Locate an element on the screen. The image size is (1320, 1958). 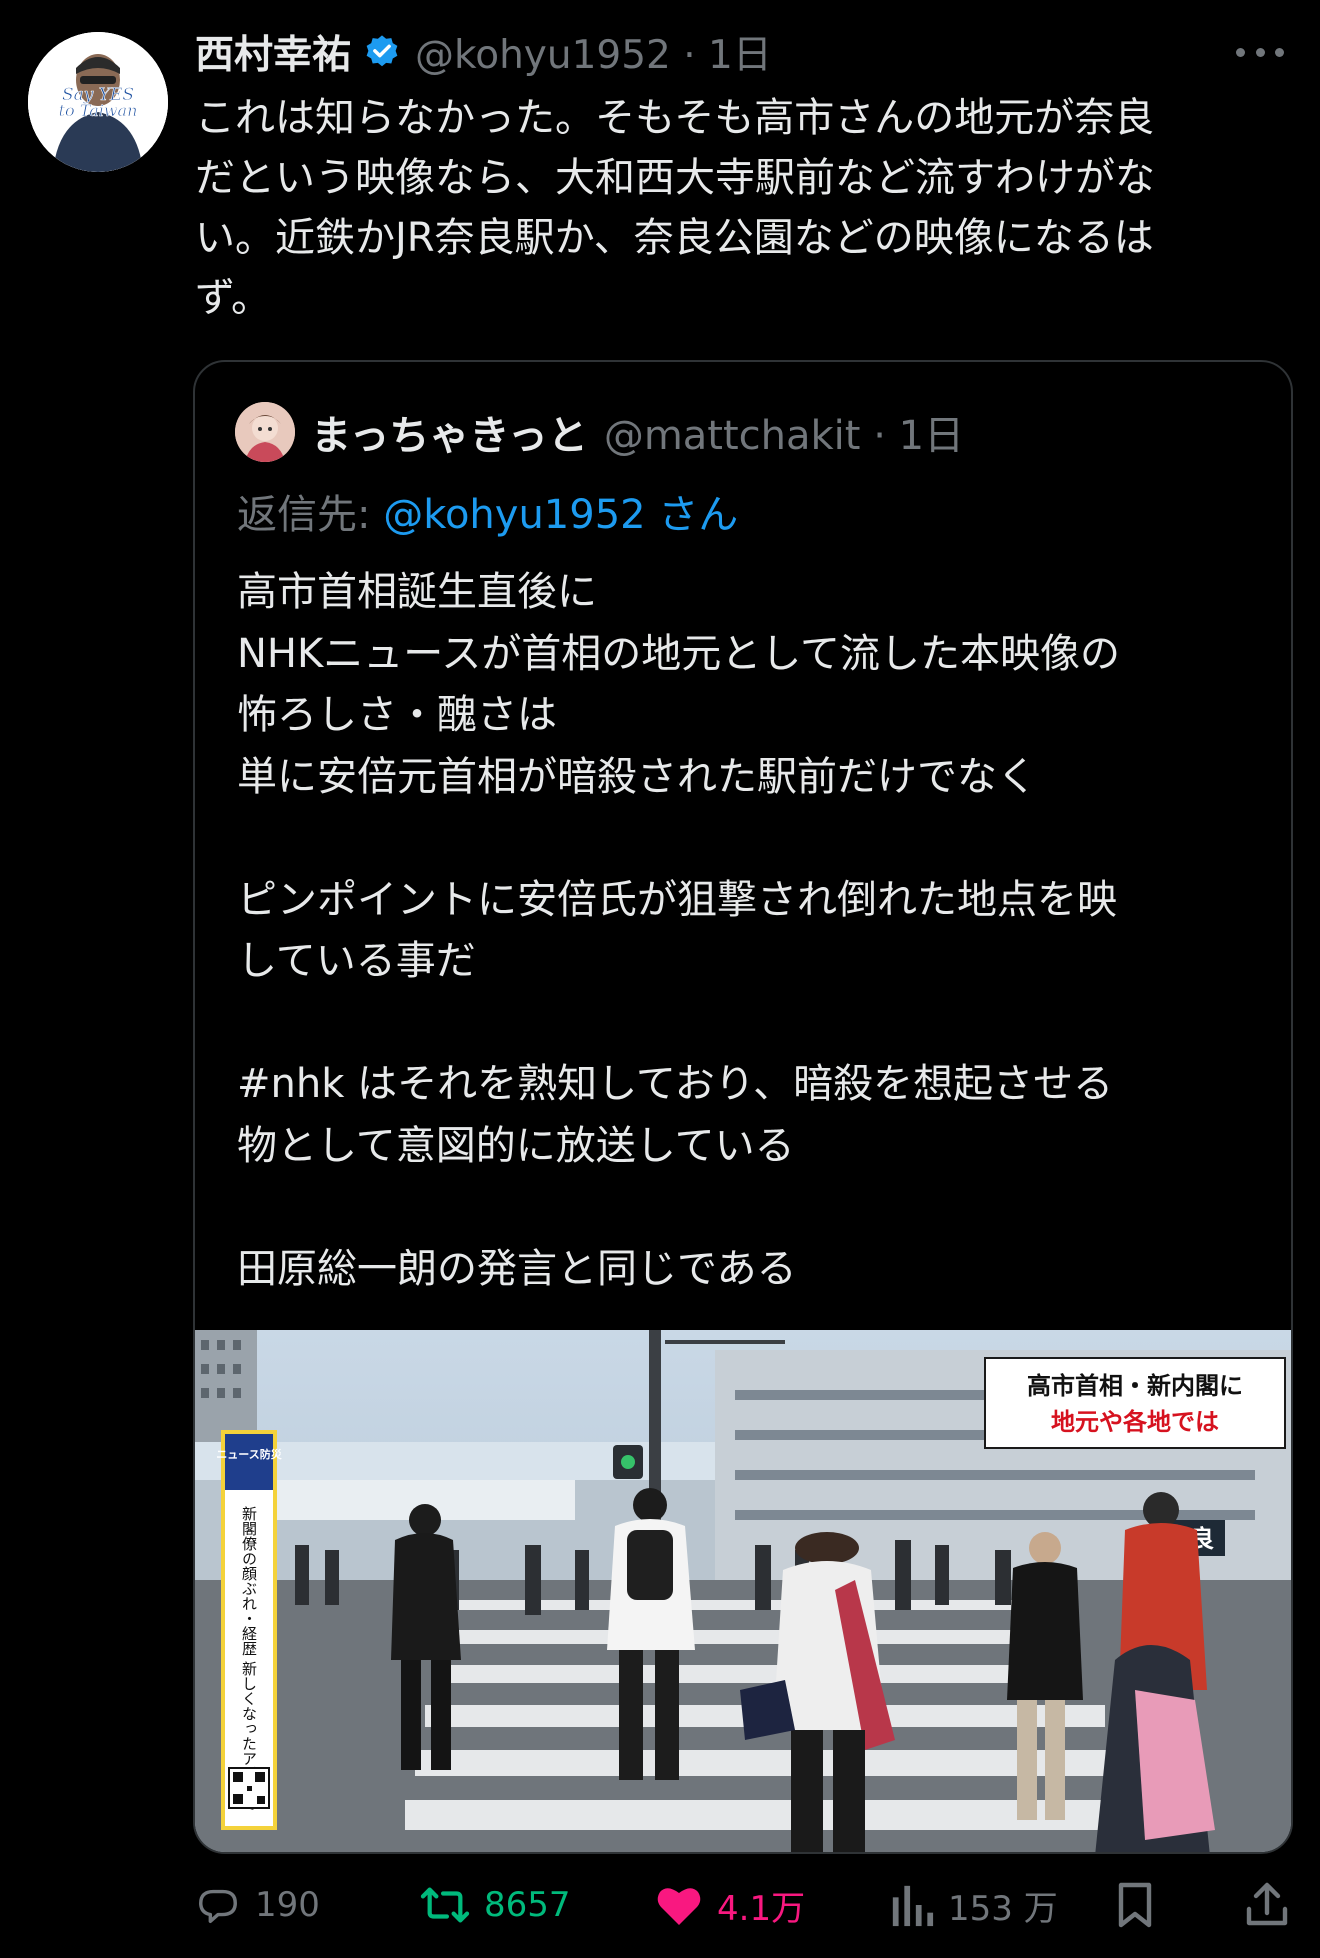
reply-button: 190 is located at coordinates (257, 1905).